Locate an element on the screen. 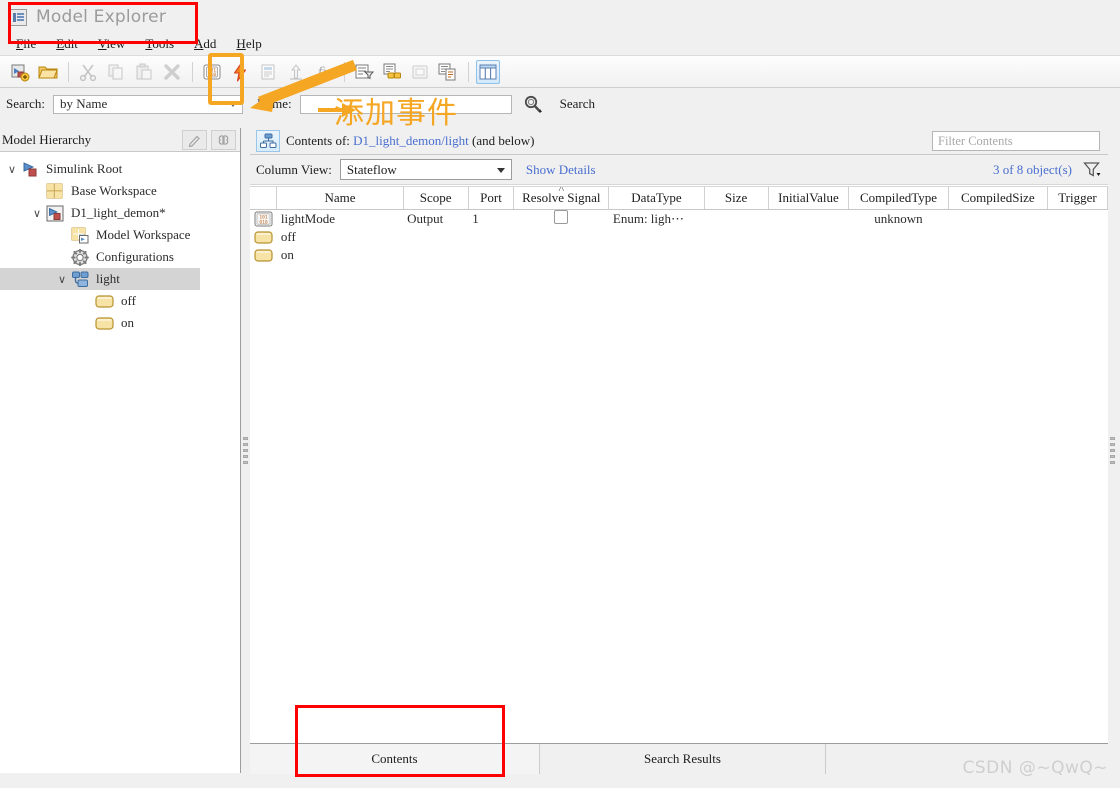 Image resolution: width=1120 pixels, height=788 pixels. tree-item-light: ∨ light is located at coordinates (100, 279).